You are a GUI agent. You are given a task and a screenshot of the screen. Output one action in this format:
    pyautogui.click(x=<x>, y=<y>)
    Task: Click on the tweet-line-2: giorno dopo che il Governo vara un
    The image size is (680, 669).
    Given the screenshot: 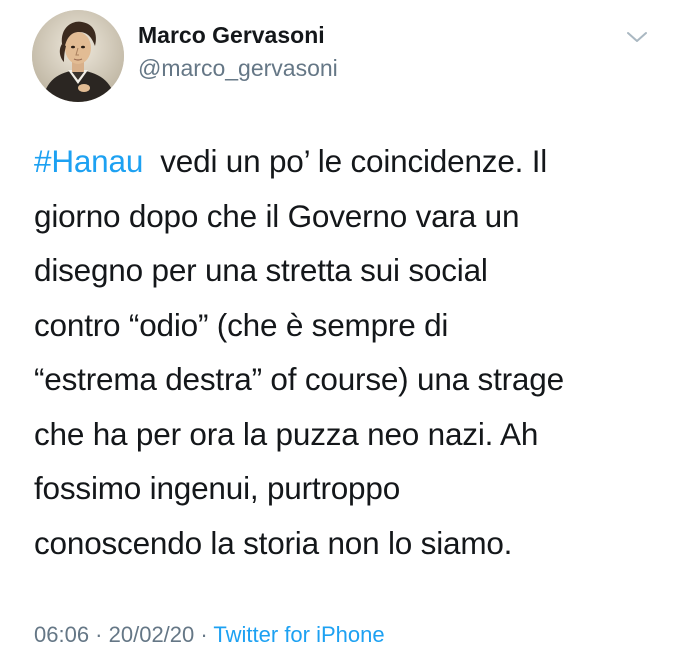 What is the action you would take?
    pyautogui.click(x=277, y=215)
    